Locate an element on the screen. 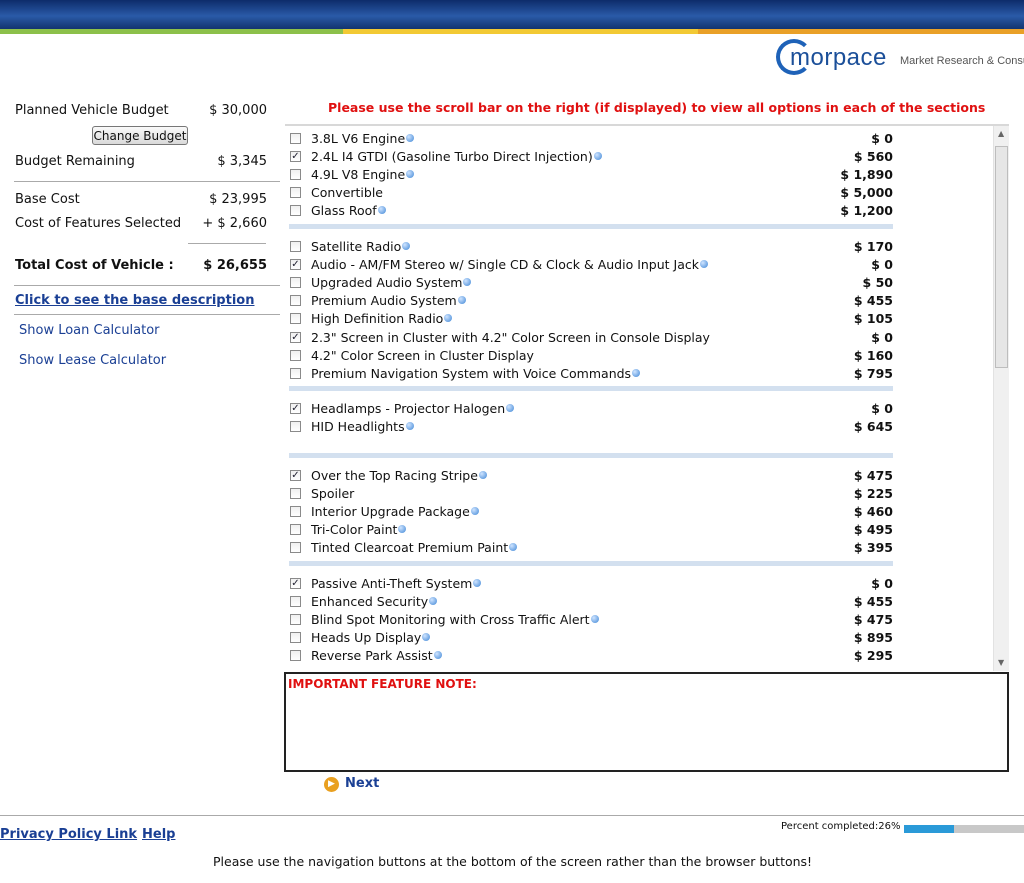 The image size is (1024, 883). option-row: Upgraded Audio System $ 50 is located at coordinates (639, 283).